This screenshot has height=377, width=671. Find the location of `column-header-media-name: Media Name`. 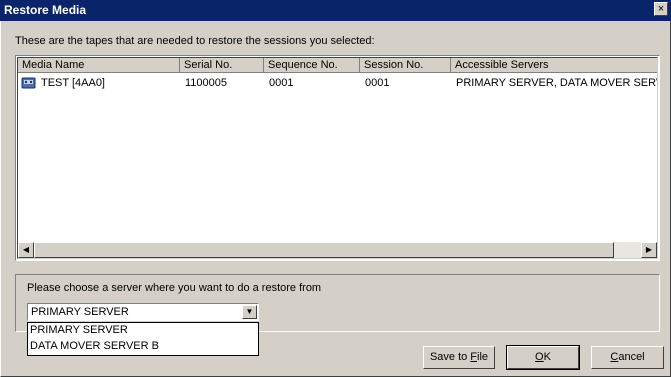

column-header-media-name: Media Name is located at coordinates (99, 65).